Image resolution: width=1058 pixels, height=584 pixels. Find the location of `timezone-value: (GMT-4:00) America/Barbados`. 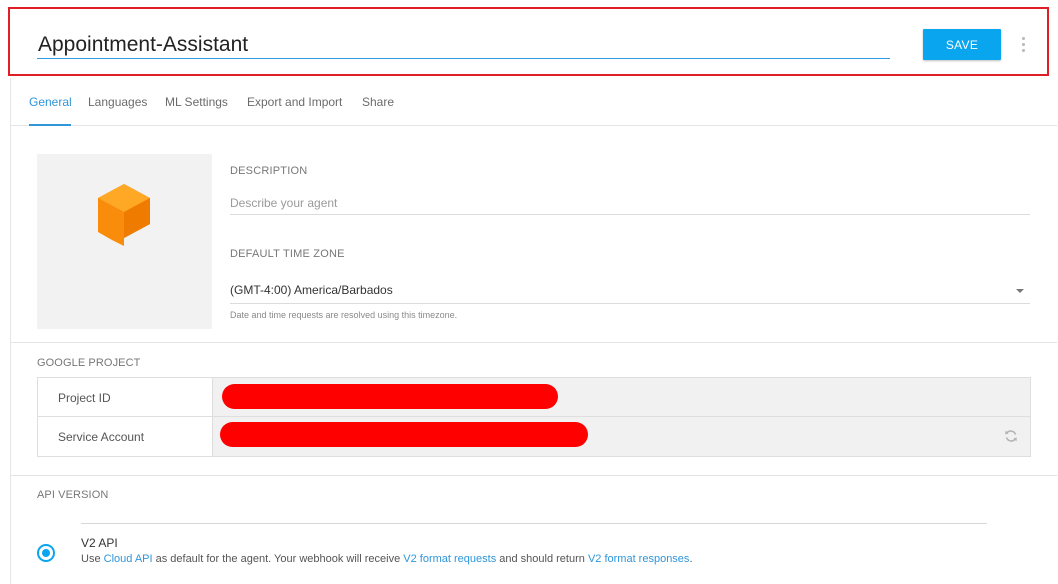

timezone-value: (GMT-4:00) America/Barbados is located at coordinates (311, 290).